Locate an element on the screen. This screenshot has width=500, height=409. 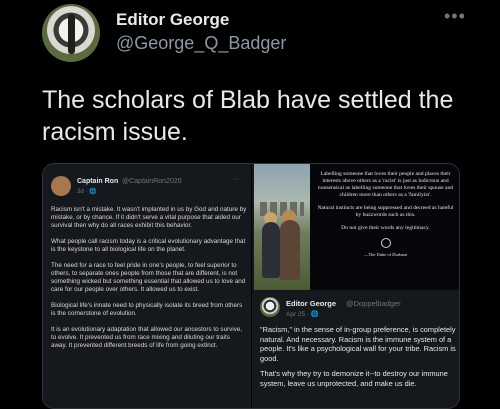
embedded-author-name: Editor George is located at coordinates (311, 303).